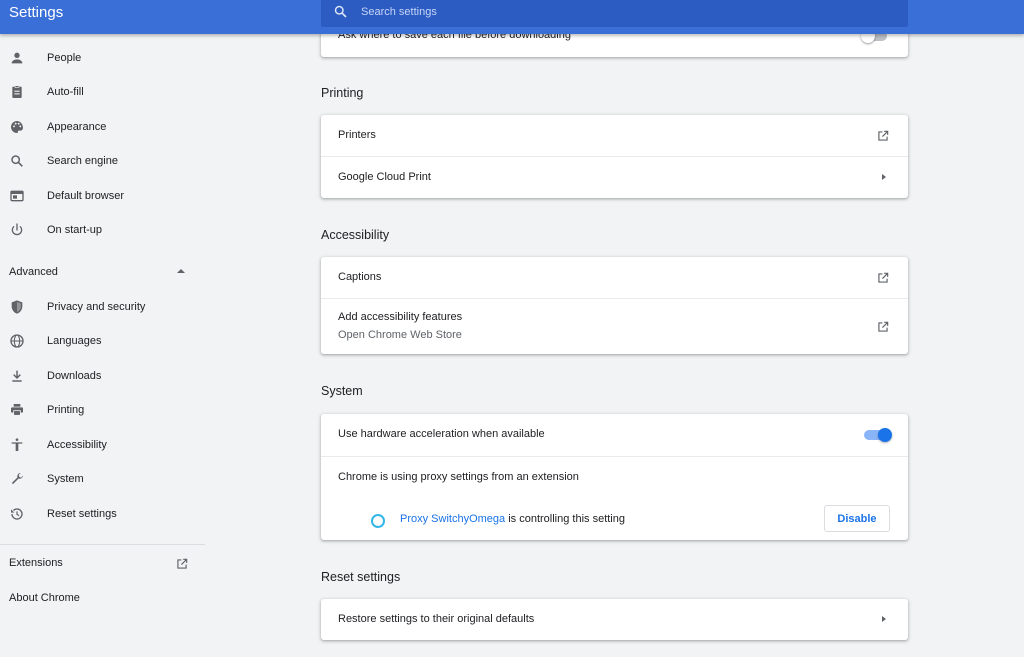 This screenshot has width=1024, height=657. Describe the element at coordinates (357, 135) in the screenshot. I see `printers-label: Printers` at that location.